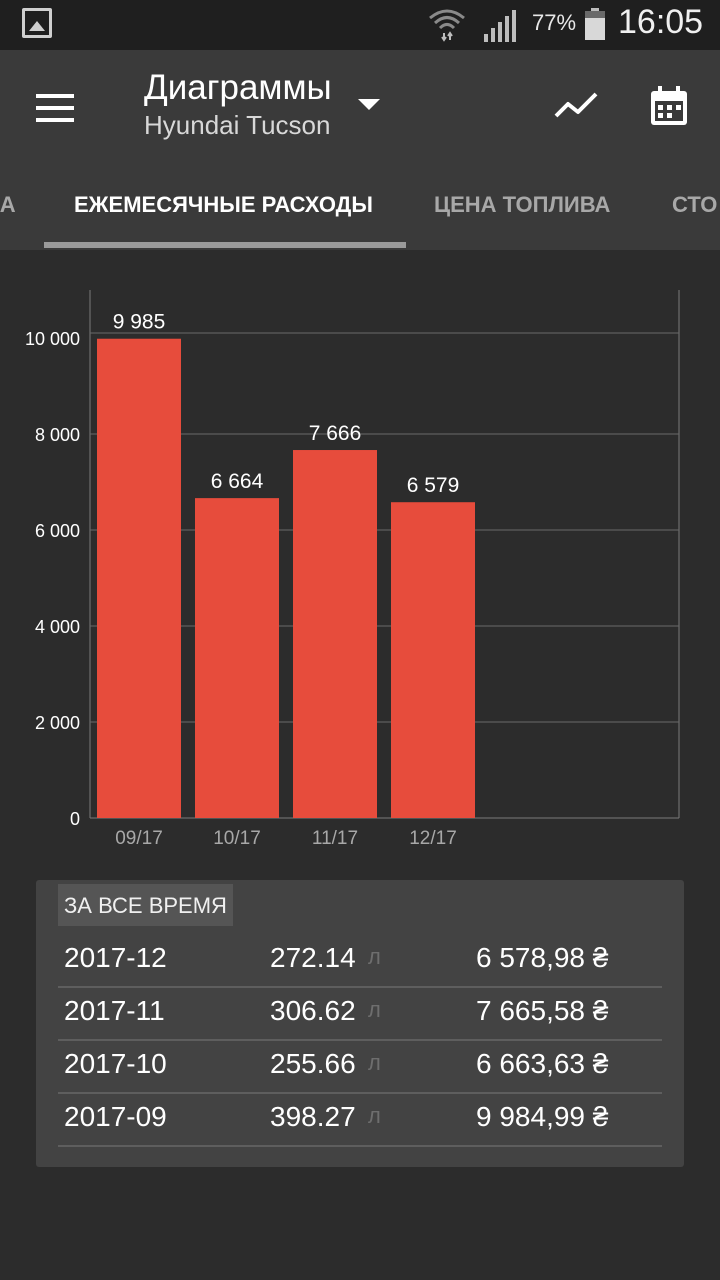 This screenshot has width=720, height=1280. I want to click on table-row: 2017-10 255.66 л 6 663,63 ₴, so click(360, 1067).